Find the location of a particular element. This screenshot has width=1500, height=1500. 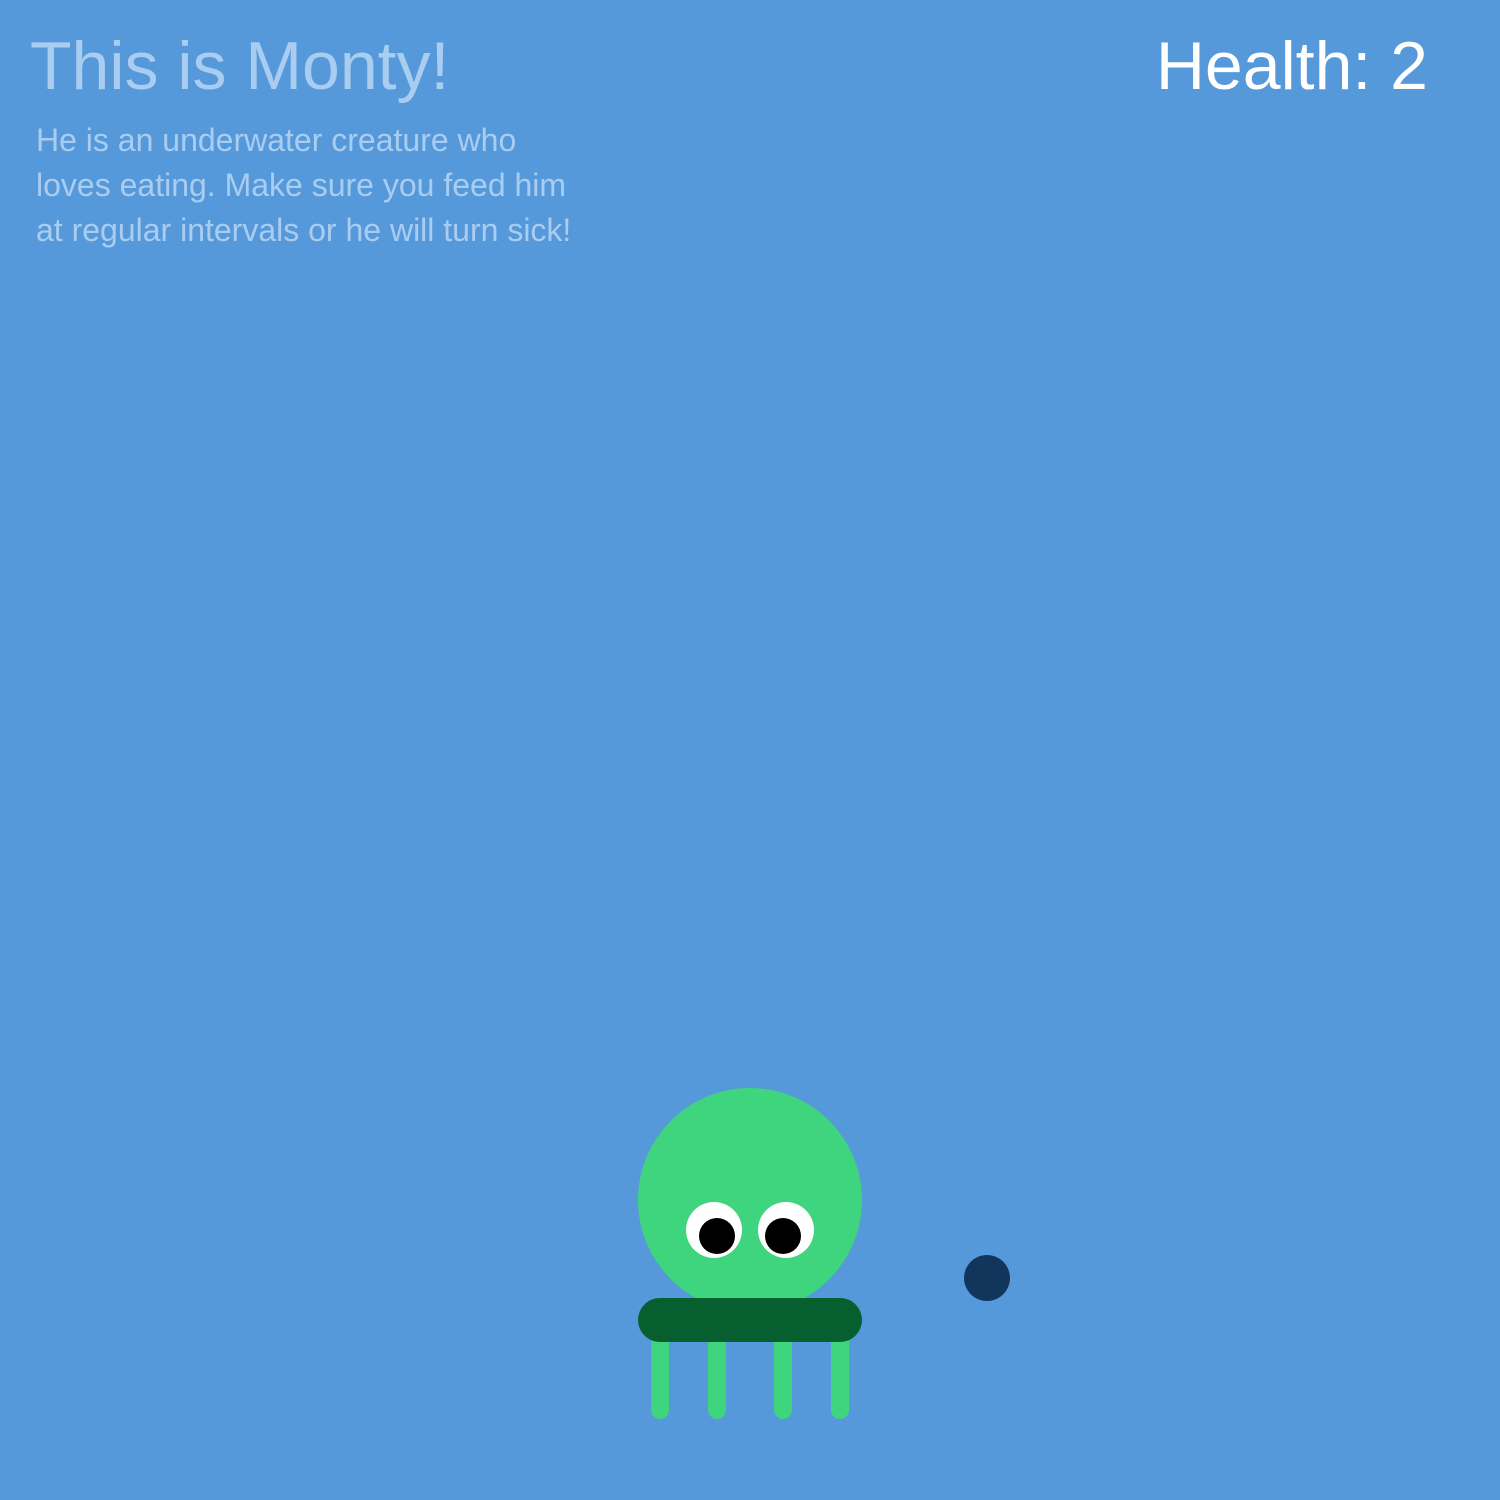

creature-band is located at coordinates (750, 1320).